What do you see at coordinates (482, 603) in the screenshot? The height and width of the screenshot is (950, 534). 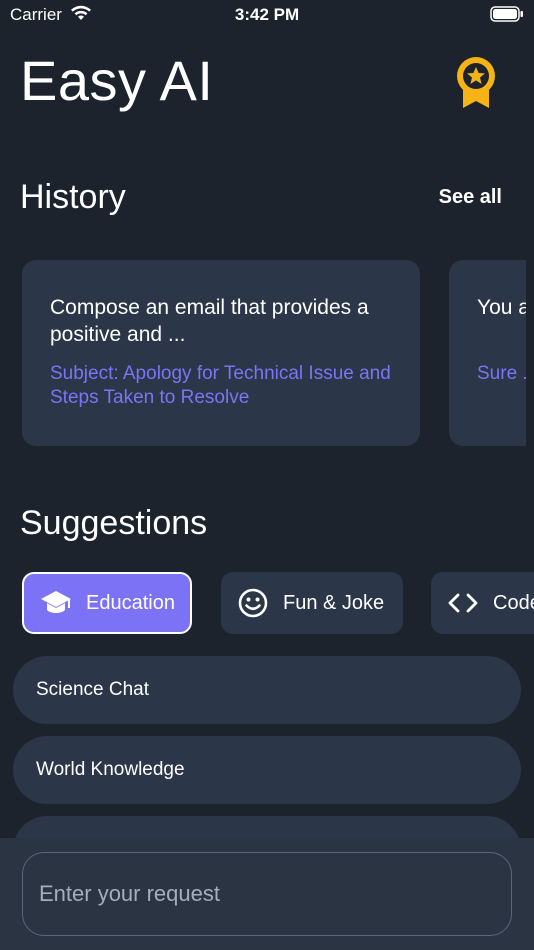 I see `chip-code: Code` at bounding box center [482, 603].